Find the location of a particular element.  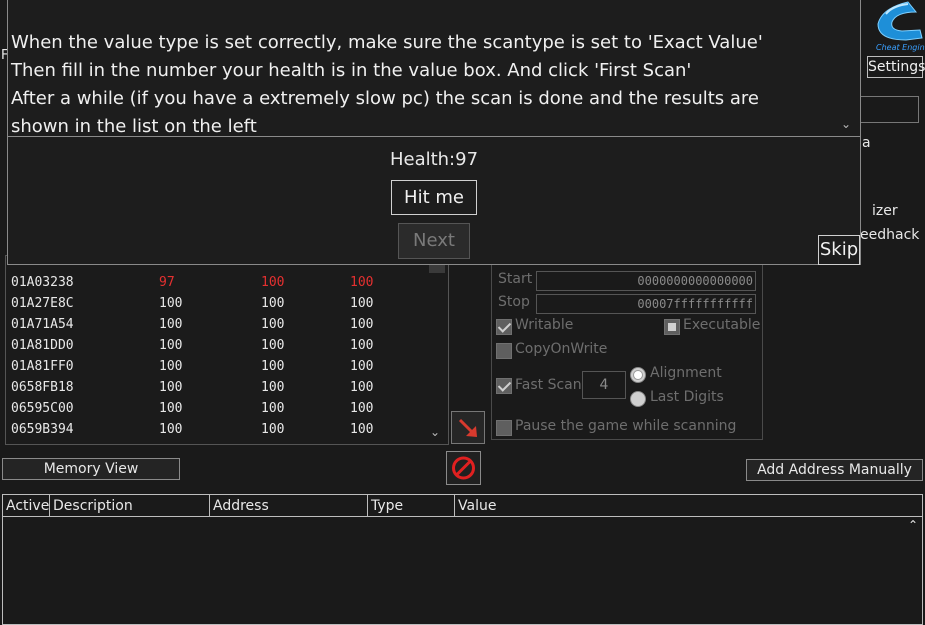

settings-button: Settings is located at coordinates (896, 67).